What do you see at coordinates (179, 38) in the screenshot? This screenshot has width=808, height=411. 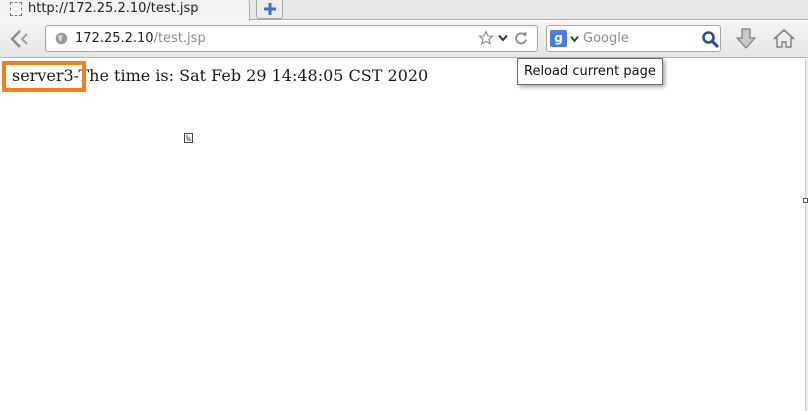 I see `url-path: /test.jsp` at bounding box center [179, 38].